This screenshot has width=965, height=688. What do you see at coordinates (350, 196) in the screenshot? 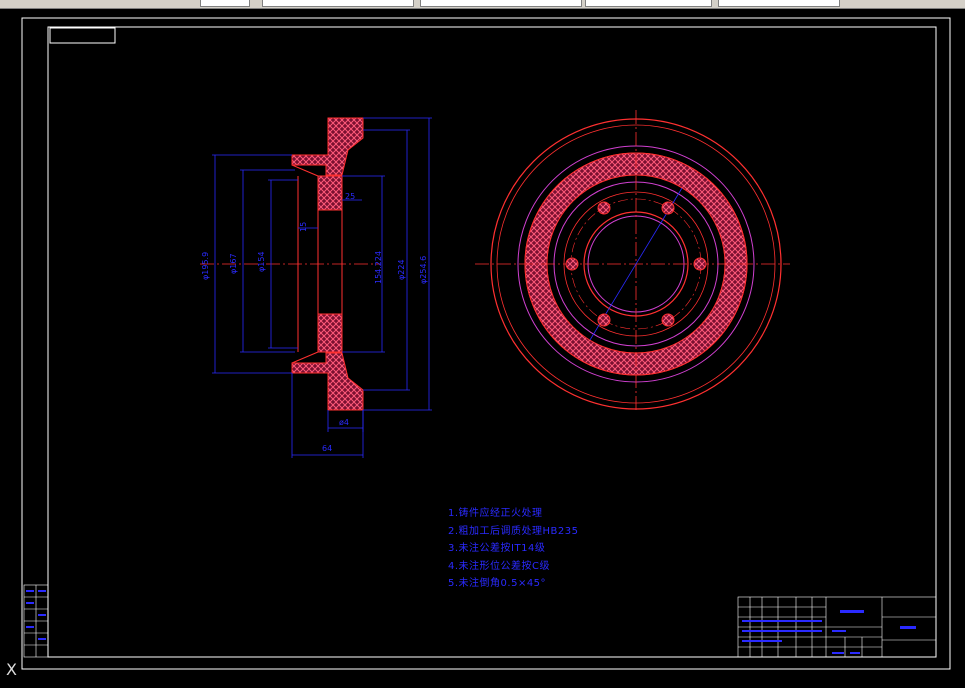
I see `dim-small-24: 25` at bounding box center [350, 196].